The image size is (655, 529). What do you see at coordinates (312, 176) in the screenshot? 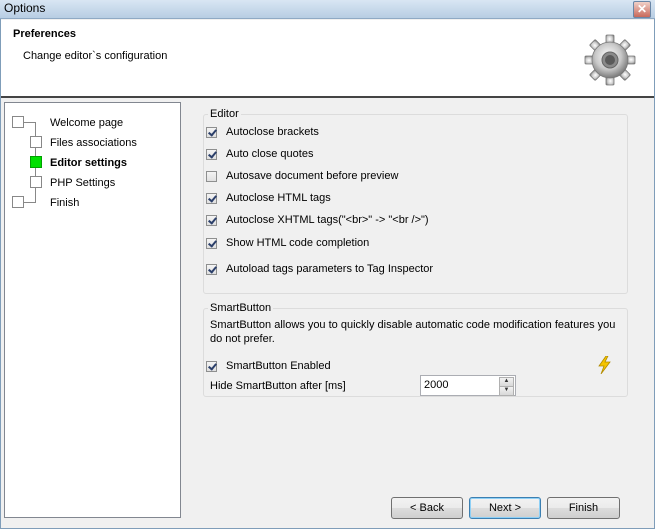
I see `checkbox-label: Autosave document before preview` at bounding box center [312, 176].